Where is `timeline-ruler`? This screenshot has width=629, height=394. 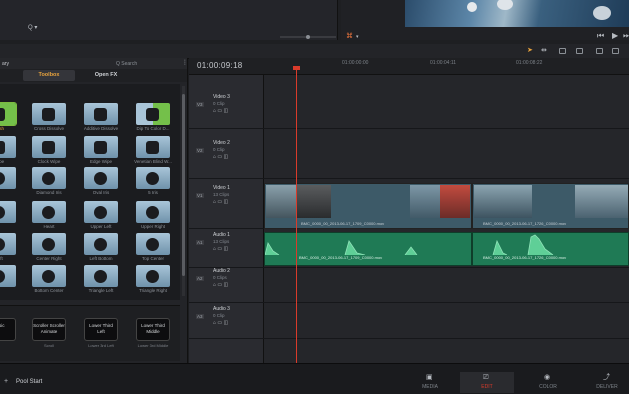 timeline-ruler is located at coordinates (409, 66).